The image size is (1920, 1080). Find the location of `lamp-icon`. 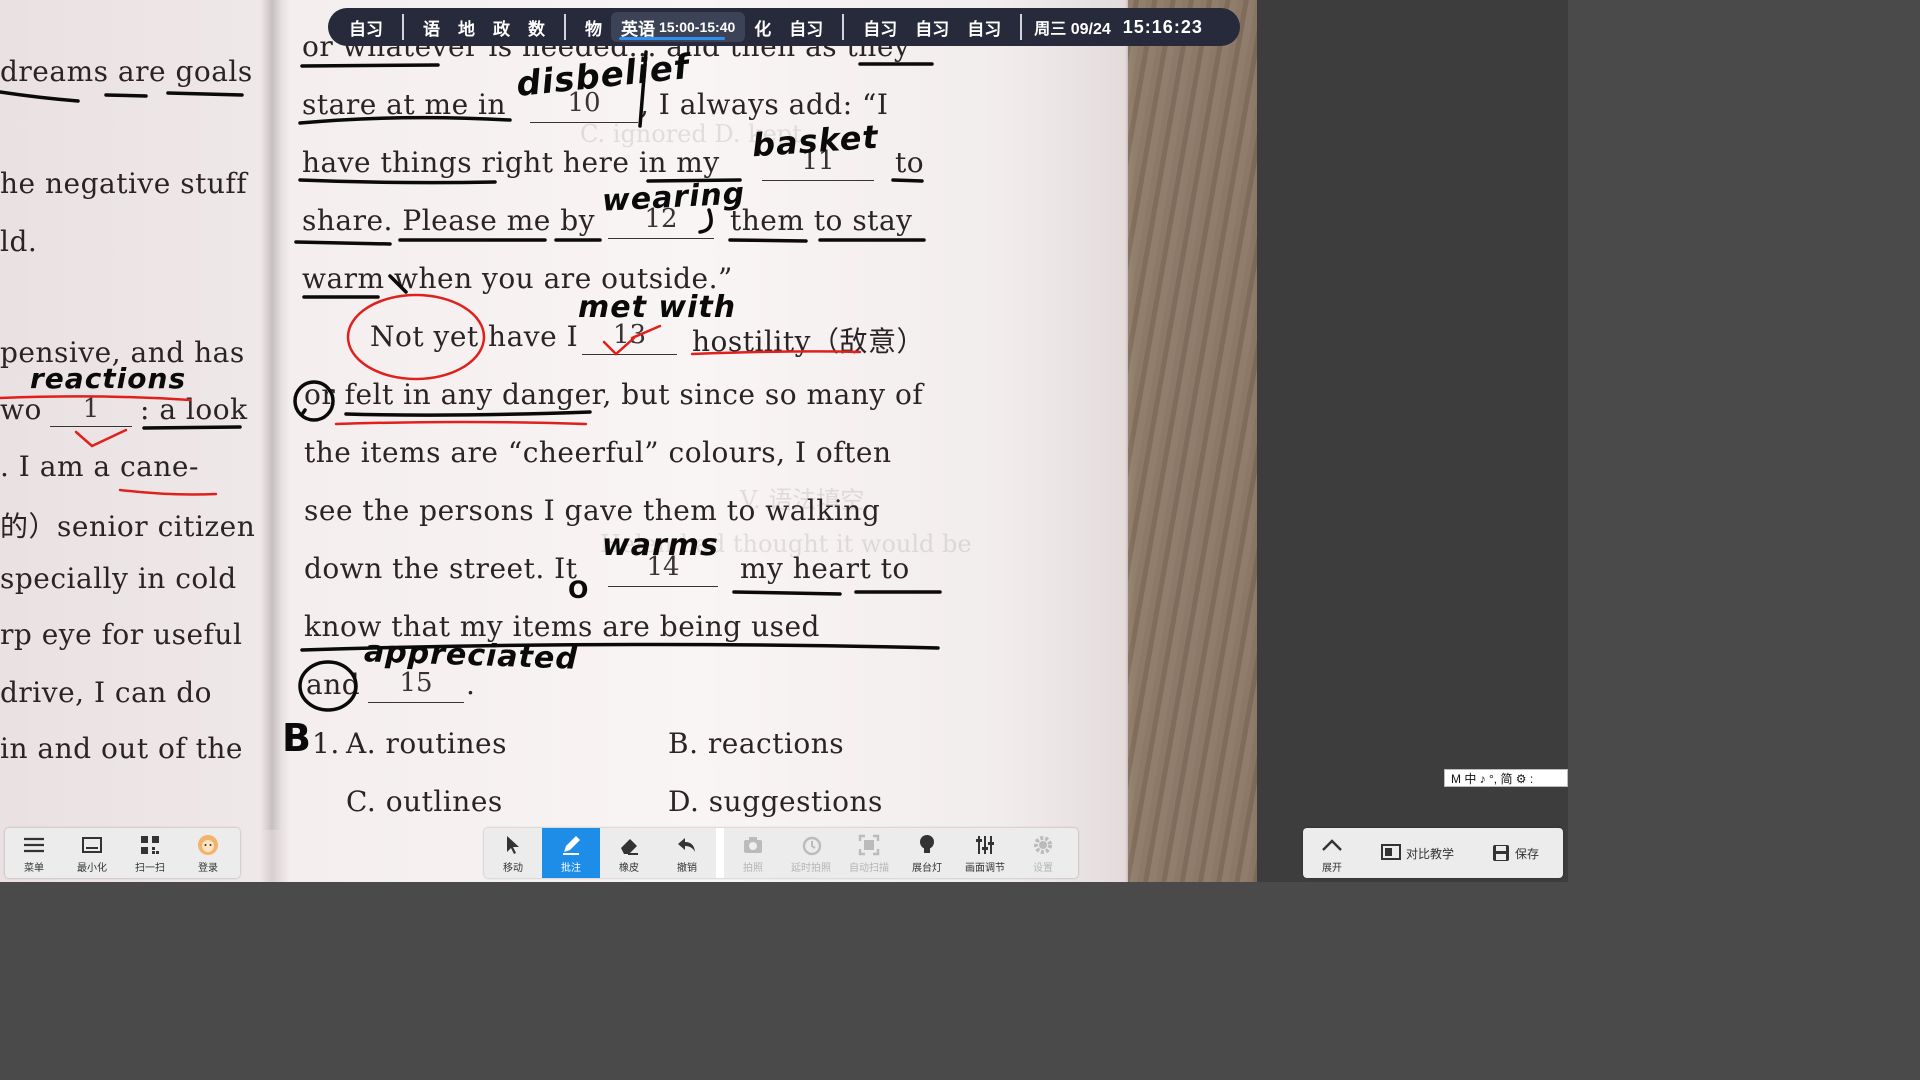

lamp-icon is located at coordinates (927, 845).